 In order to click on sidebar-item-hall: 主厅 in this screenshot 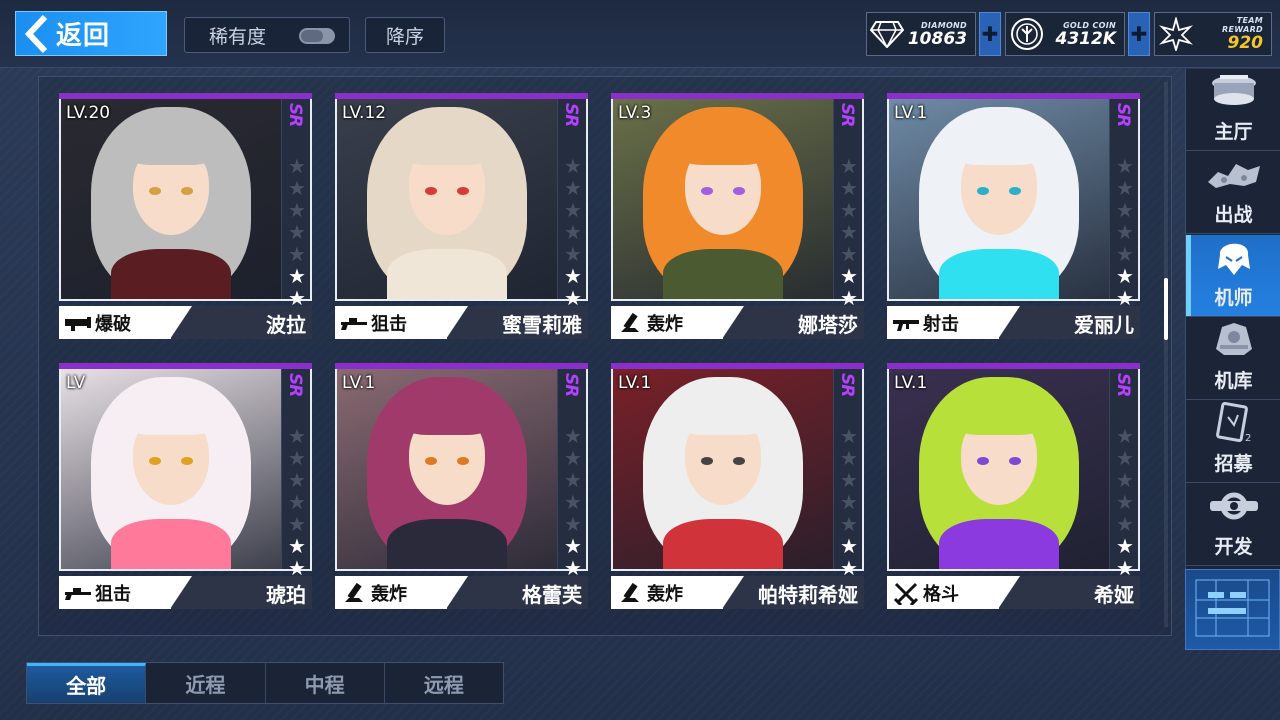, I will do `click(1233, 110)`.